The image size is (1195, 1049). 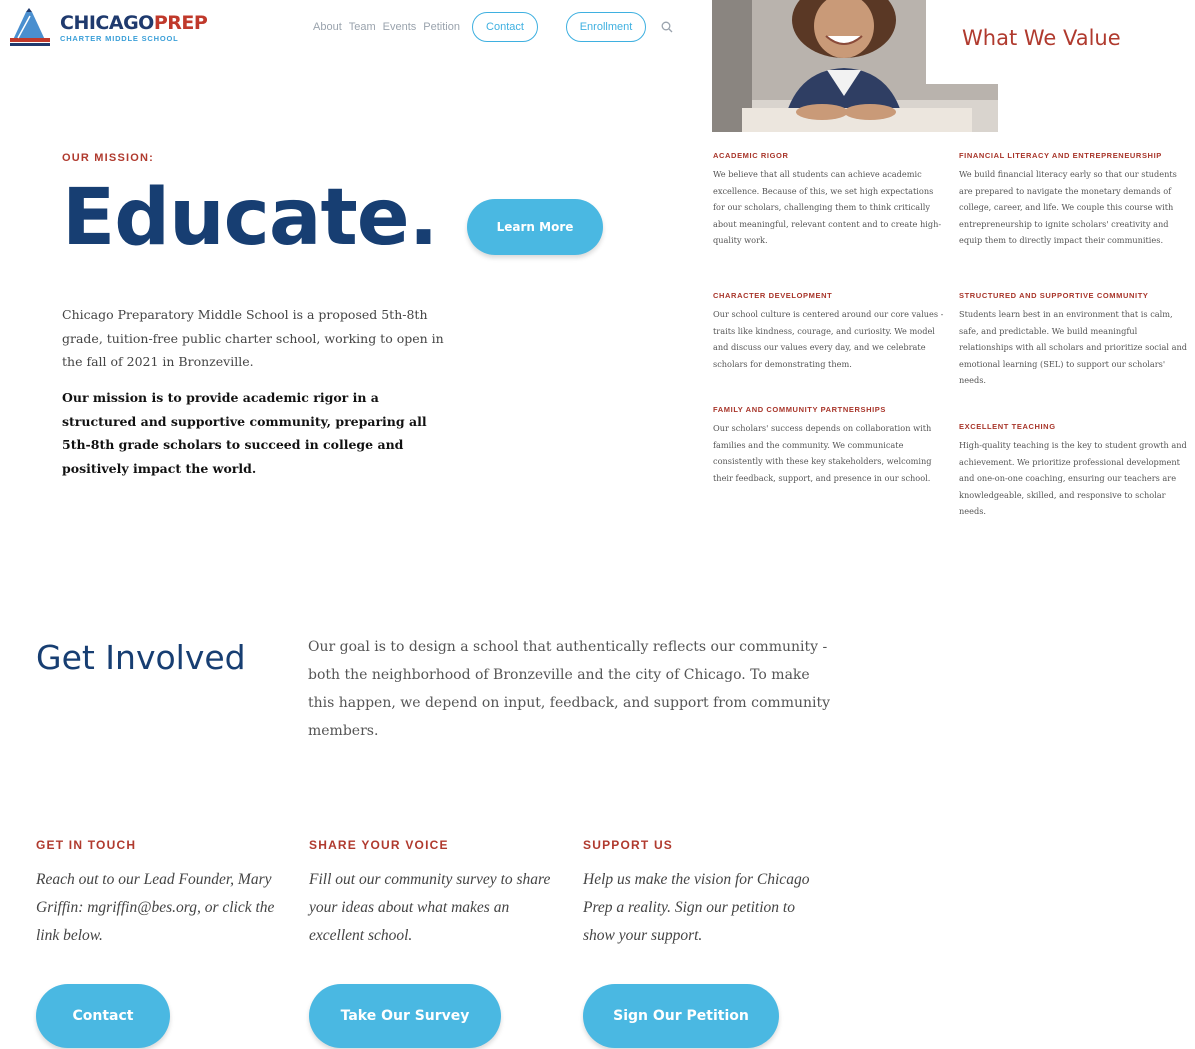 What do you see at coordinates (628, 845) in the screenshot?
I see `col-heading: SUPPORT US` at bounding box center [628, 845].